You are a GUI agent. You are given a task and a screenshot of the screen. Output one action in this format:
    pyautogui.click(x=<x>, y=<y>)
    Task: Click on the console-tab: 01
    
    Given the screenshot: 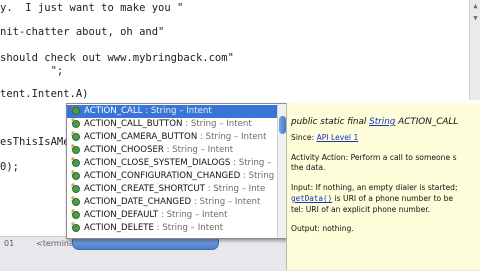 What is the action you would take?
    pyautogui.click(x=9, y=243)
    